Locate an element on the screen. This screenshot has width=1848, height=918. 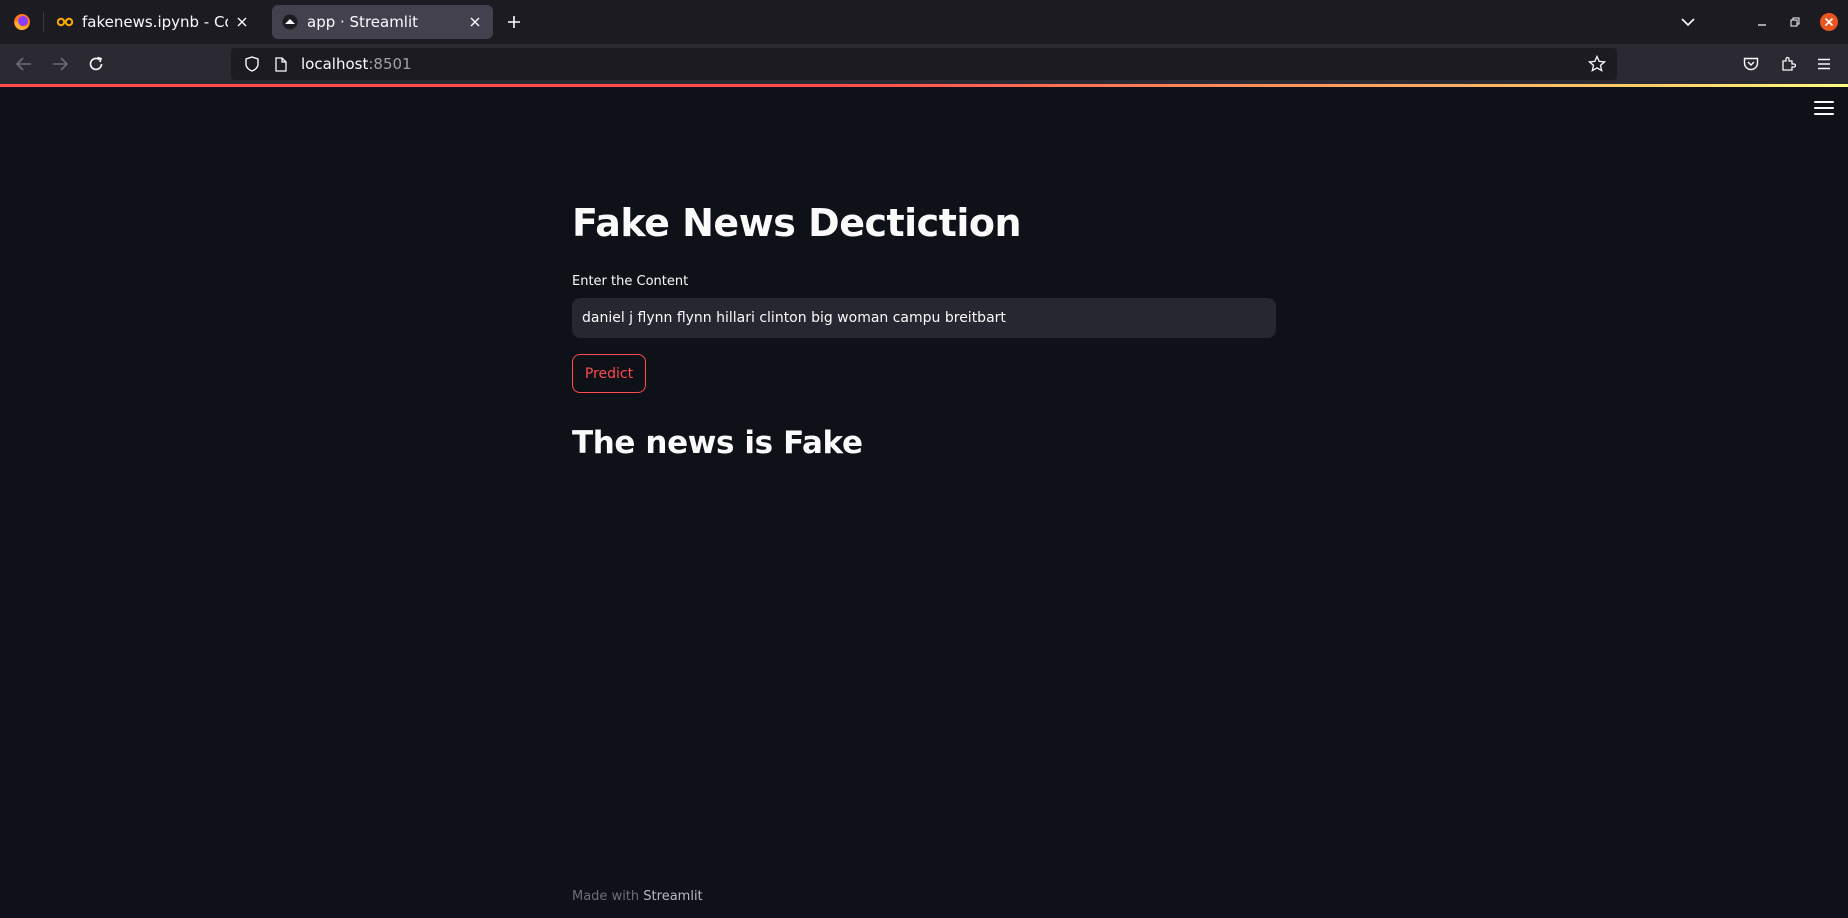
browser-menu-icon is located at coordinates (1824, 64).